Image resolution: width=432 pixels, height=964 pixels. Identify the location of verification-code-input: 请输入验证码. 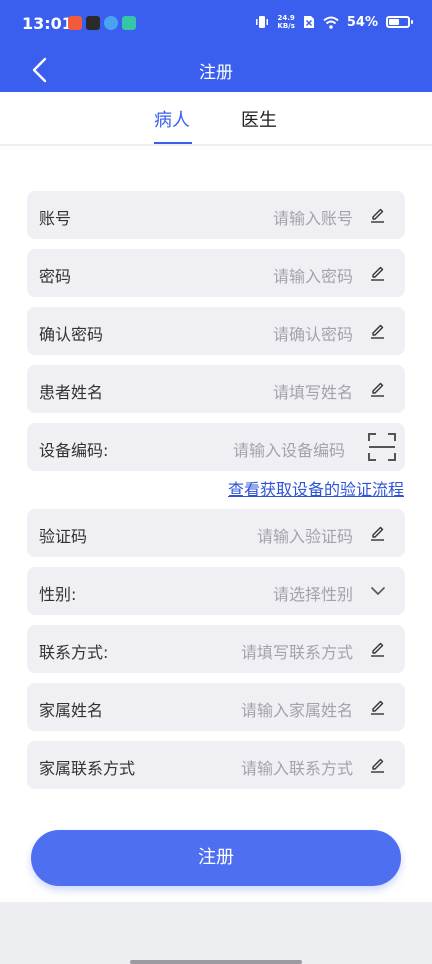
(305, 535).